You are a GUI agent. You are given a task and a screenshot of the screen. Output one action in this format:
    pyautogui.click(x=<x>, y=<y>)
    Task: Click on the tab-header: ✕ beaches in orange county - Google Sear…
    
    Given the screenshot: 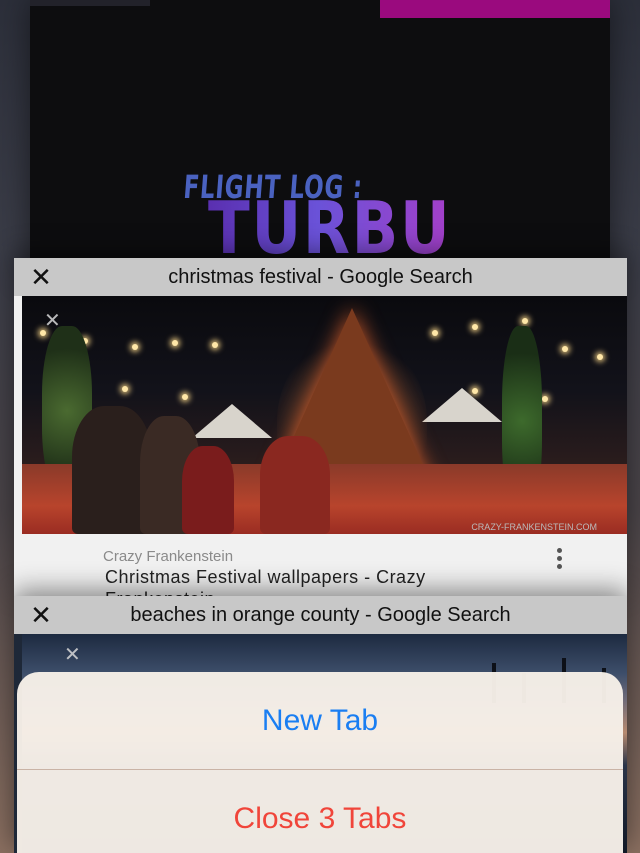 What is the action you would take?
    pyautogui.click(x=320, y=615)
    